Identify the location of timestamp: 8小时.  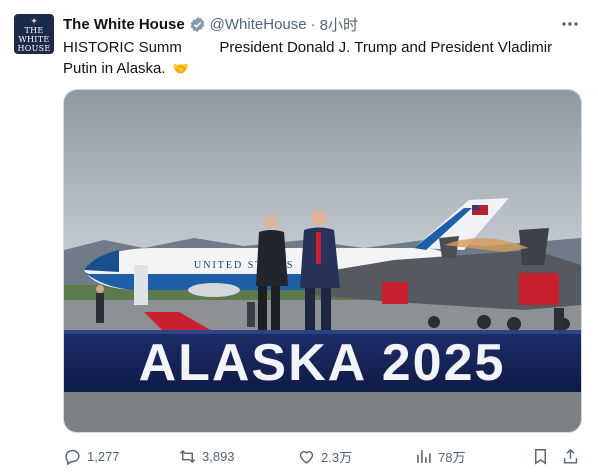
(339, 24).